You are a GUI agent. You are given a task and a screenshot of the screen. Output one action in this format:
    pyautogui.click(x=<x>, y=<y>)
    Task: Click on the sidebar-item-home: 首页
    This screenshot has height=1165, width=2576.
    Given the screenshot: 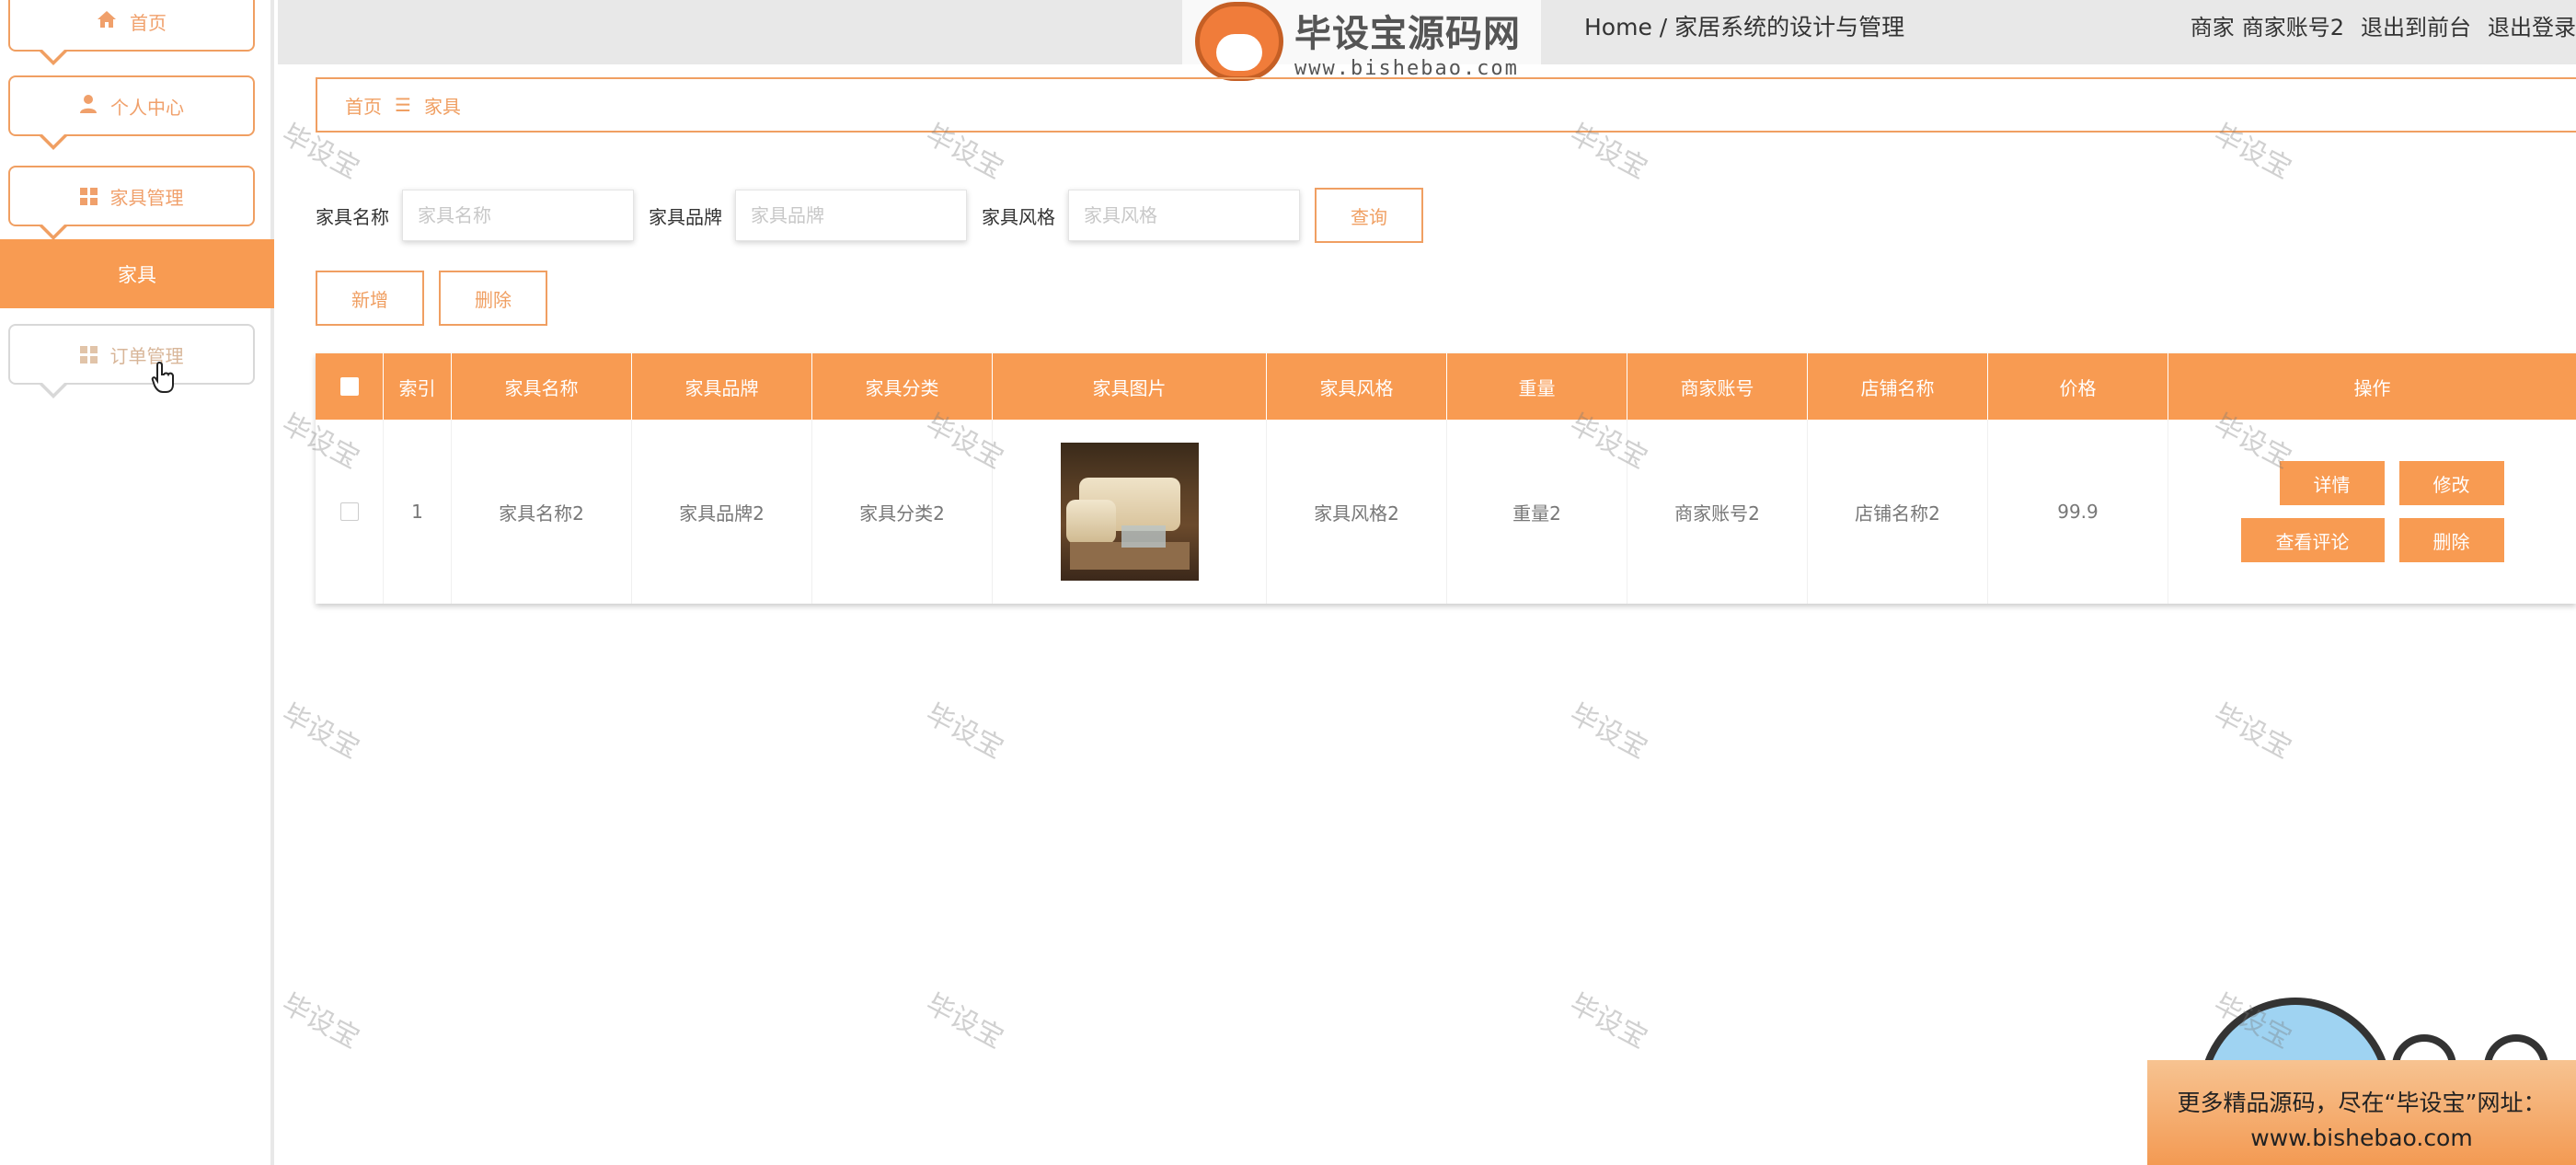 What is the action you would take?
    pyautogui.click(x=131, y=32)
    